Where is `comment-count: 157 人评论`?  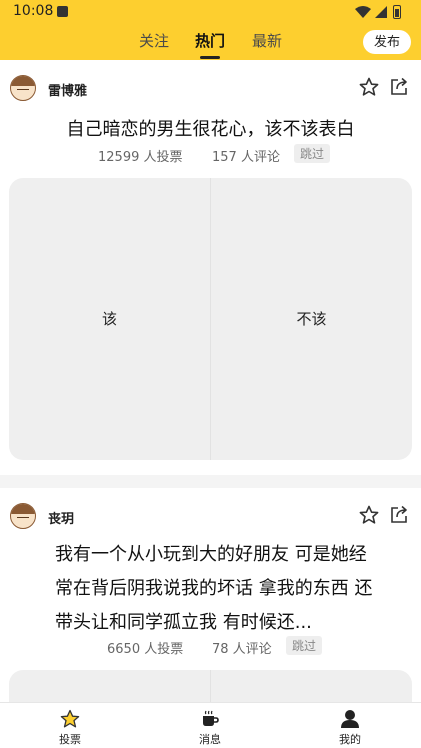 comment-count: 157 人评论 is located at coordinates (246, 155).